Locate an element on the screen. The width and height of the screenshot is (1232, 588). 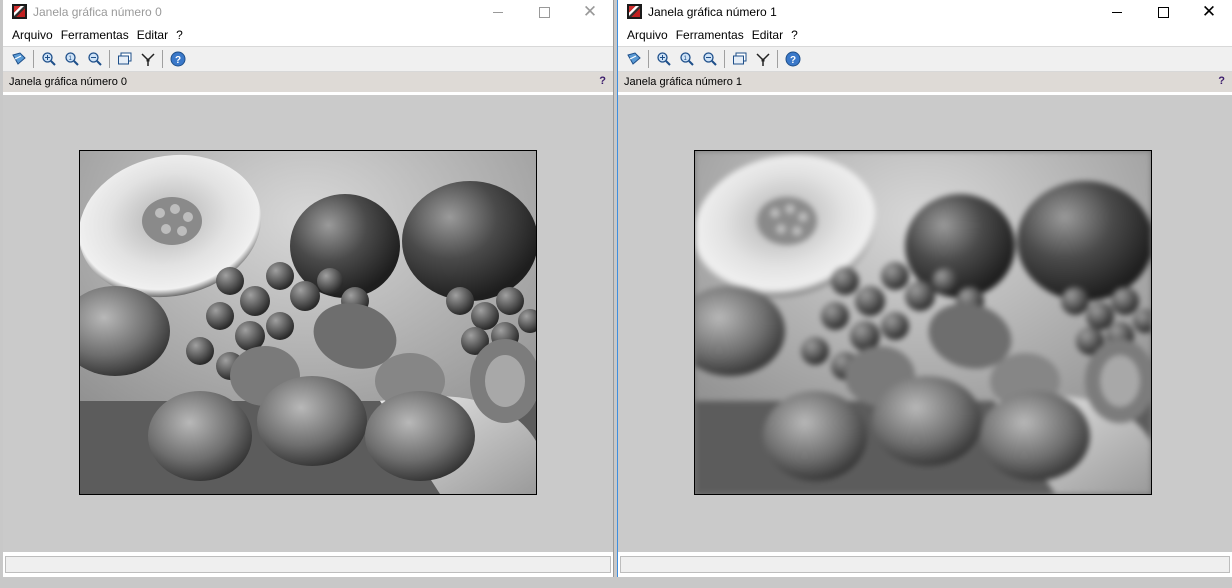
info-bar: Janela gráfica número 1 ? is located at coordinates (925, 82).